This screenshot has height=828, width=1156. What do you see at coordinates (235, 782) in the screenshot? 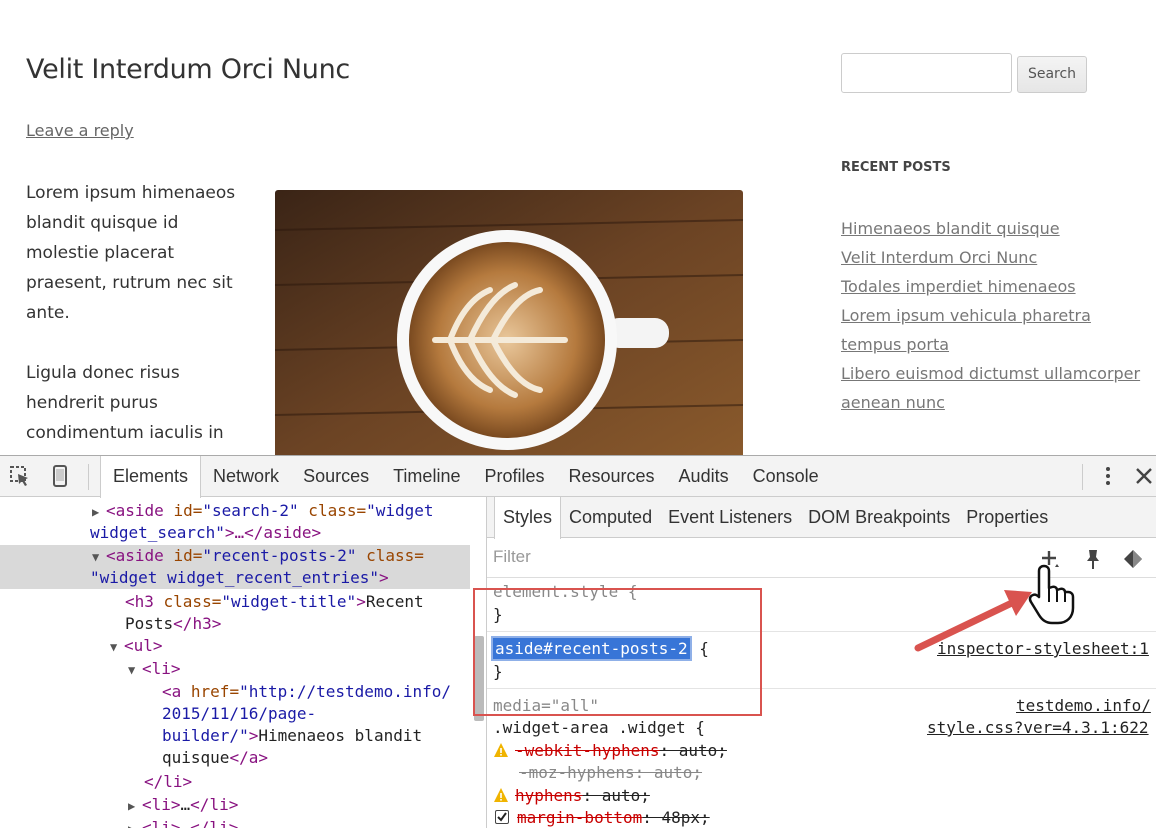
I see `dom-node-li-close: </li>` at bounding box center [235, 782].